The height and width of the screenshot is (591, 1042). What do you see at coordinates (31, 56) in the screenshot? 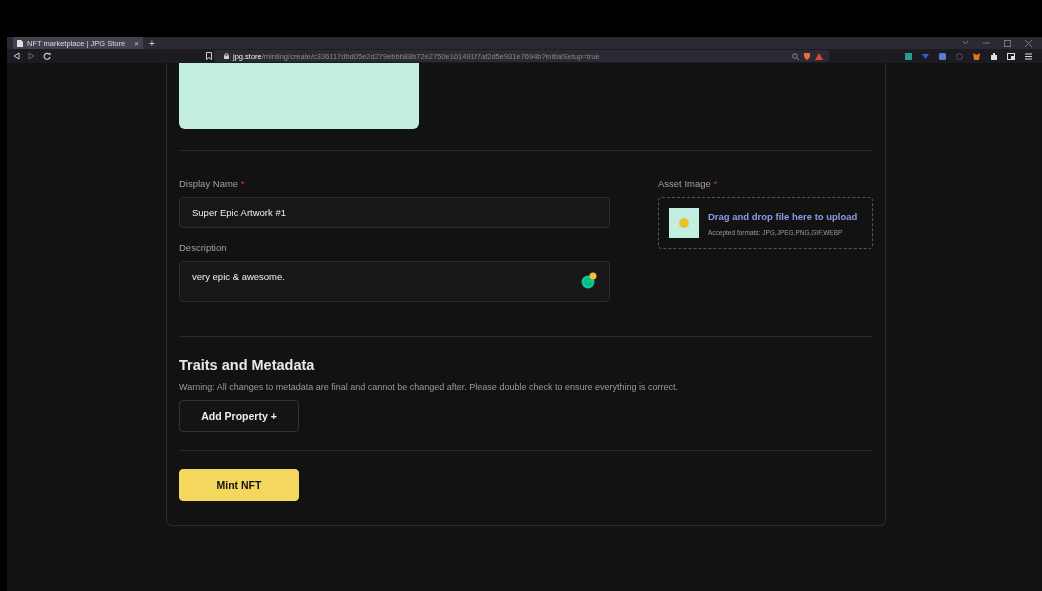
I see `forward-icon` at bounding box center [31, 56].